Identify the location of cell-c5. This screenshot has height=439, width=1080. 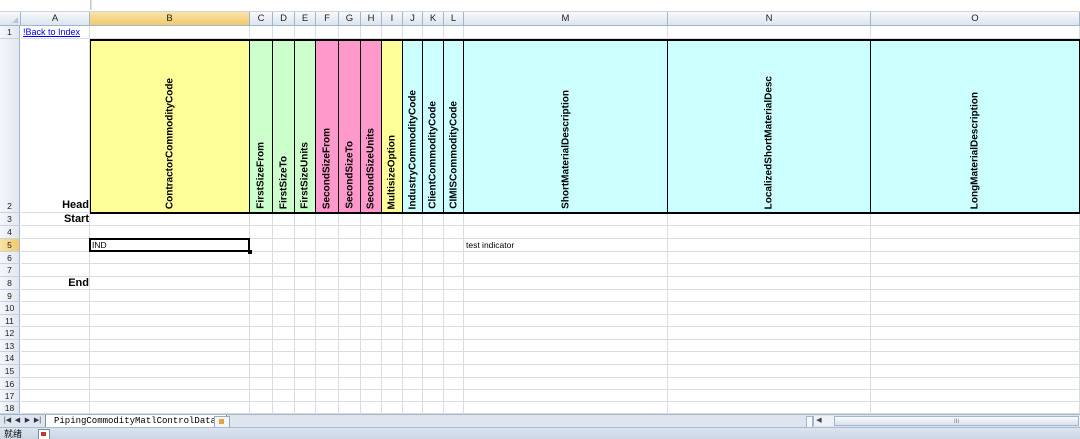
(261, 245).